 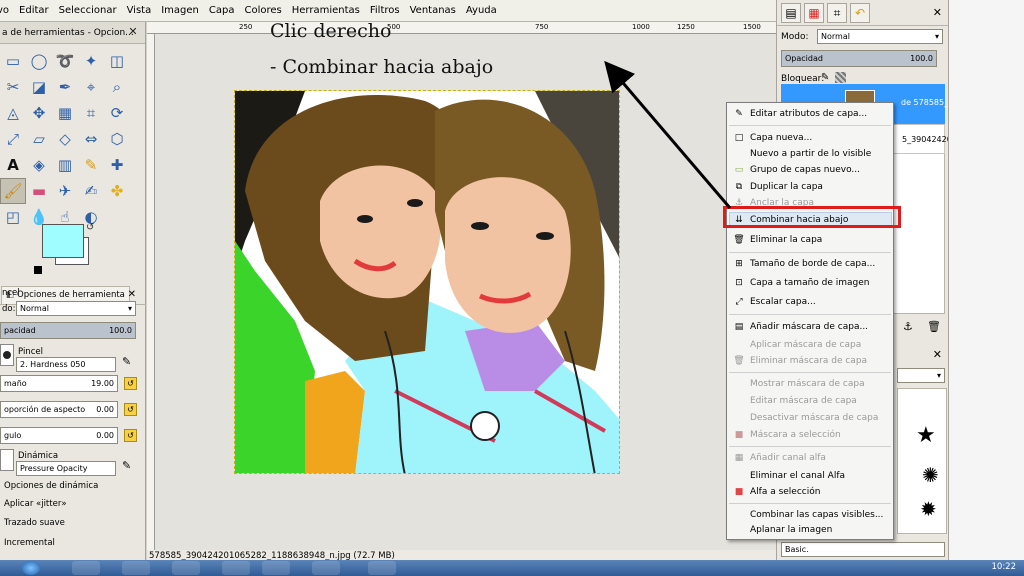 I want to click on eraser-tool-icon: ▬, so click(x=39, y=191).